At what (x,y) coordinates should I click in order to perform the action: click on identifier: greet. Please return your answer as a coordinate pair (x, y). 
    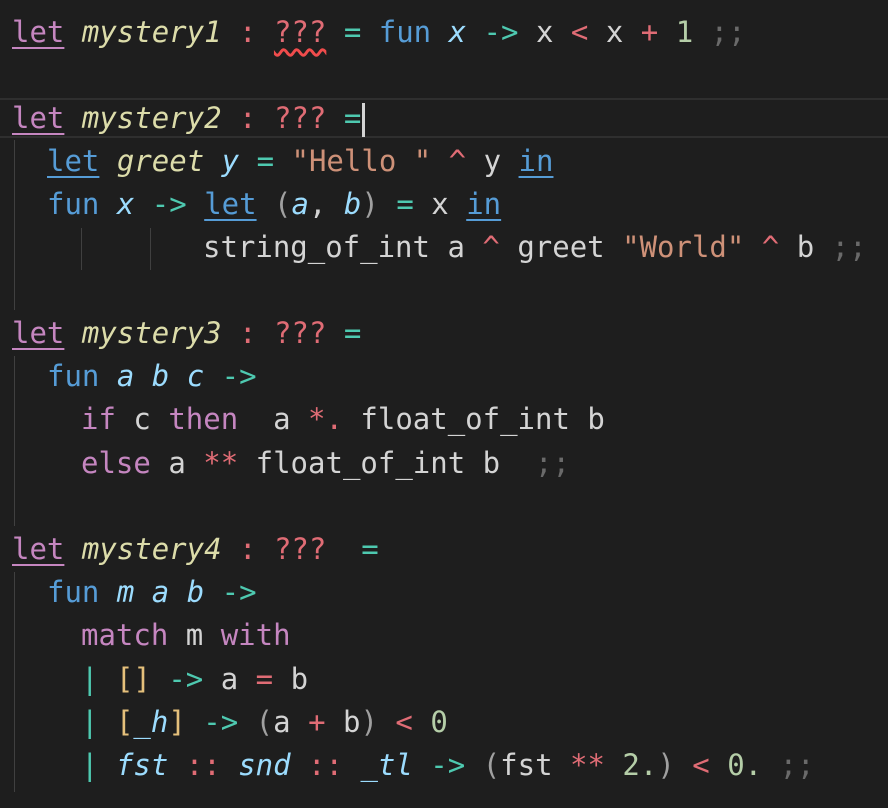
    Looking at the image, I should click on (561, 247).